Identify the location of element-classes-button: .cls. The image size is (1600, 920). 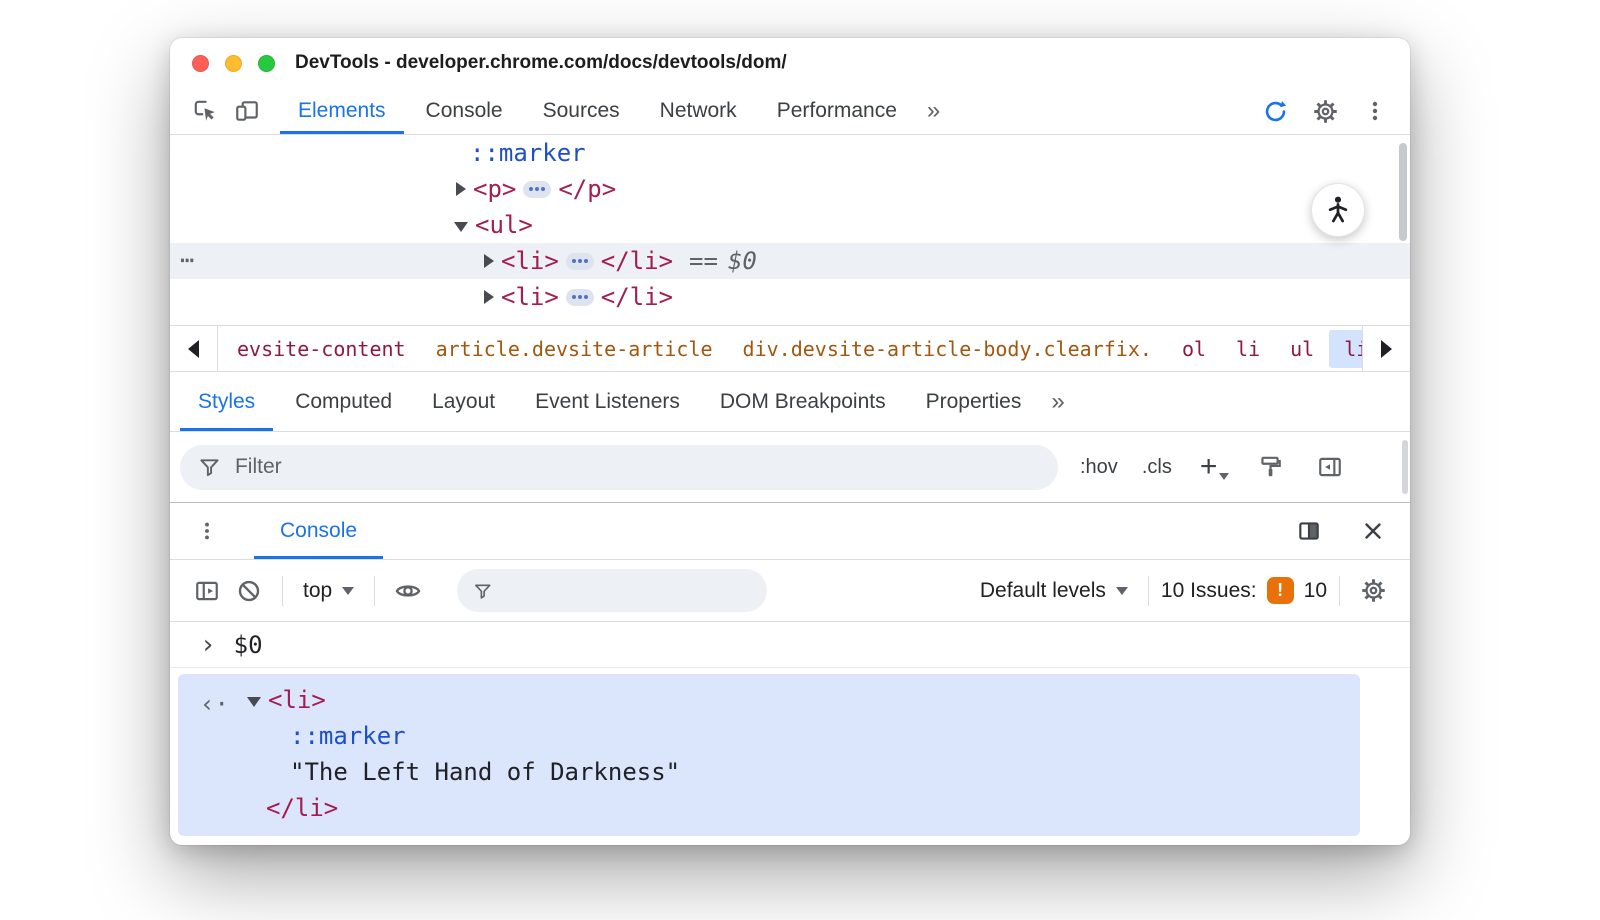
(1157, 467).